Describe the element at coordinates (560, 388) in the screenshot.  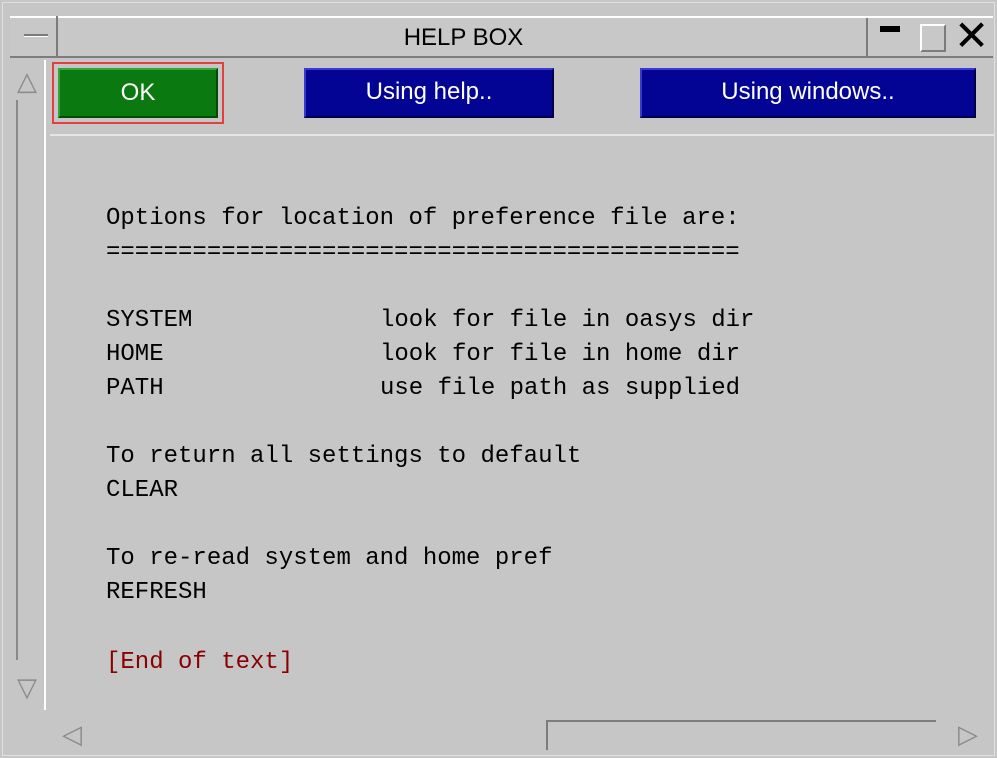
I see `option-desc: use file path as supplied` at that location.